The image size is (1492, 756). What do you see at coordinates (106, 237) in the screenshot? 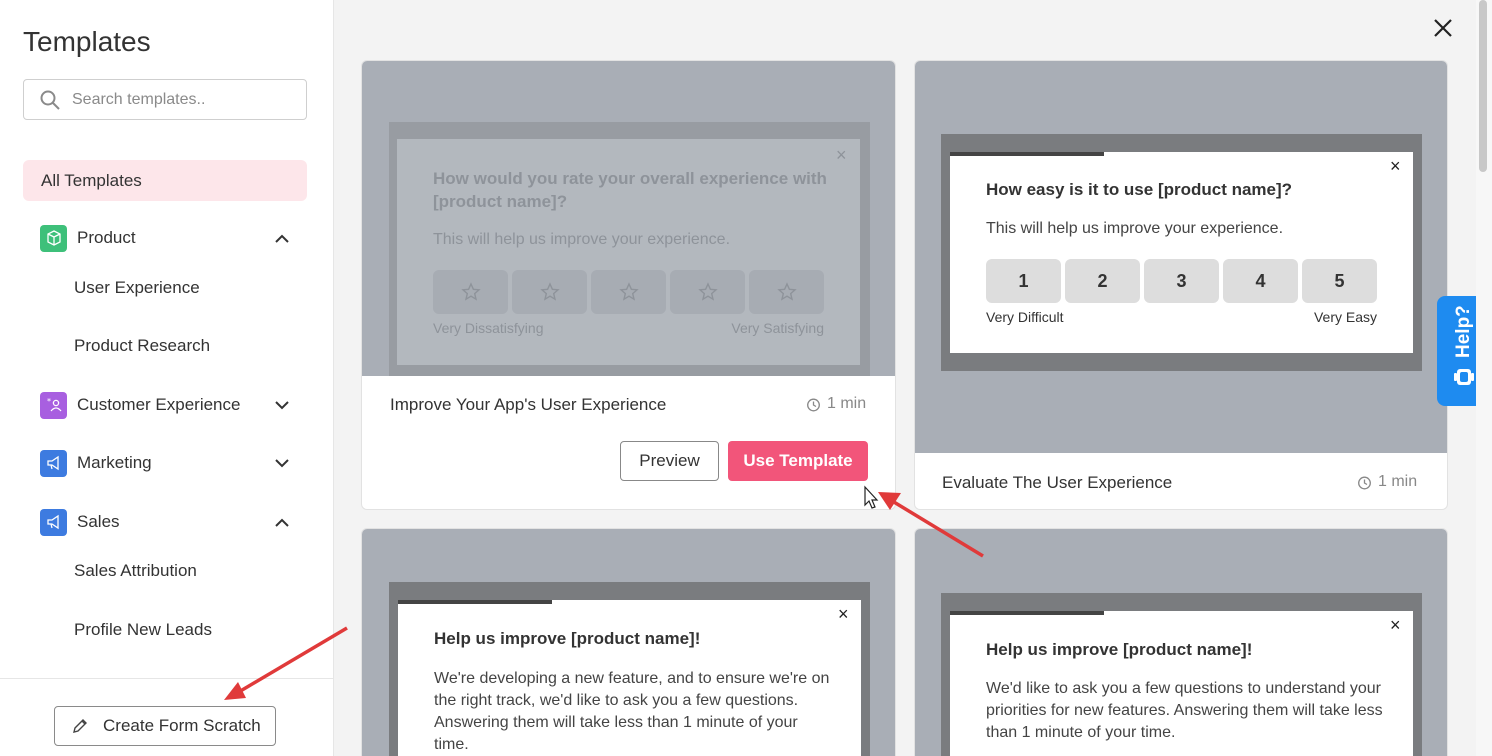
I see `sidebar-item-label: Product` at bounding box center [106, 237].